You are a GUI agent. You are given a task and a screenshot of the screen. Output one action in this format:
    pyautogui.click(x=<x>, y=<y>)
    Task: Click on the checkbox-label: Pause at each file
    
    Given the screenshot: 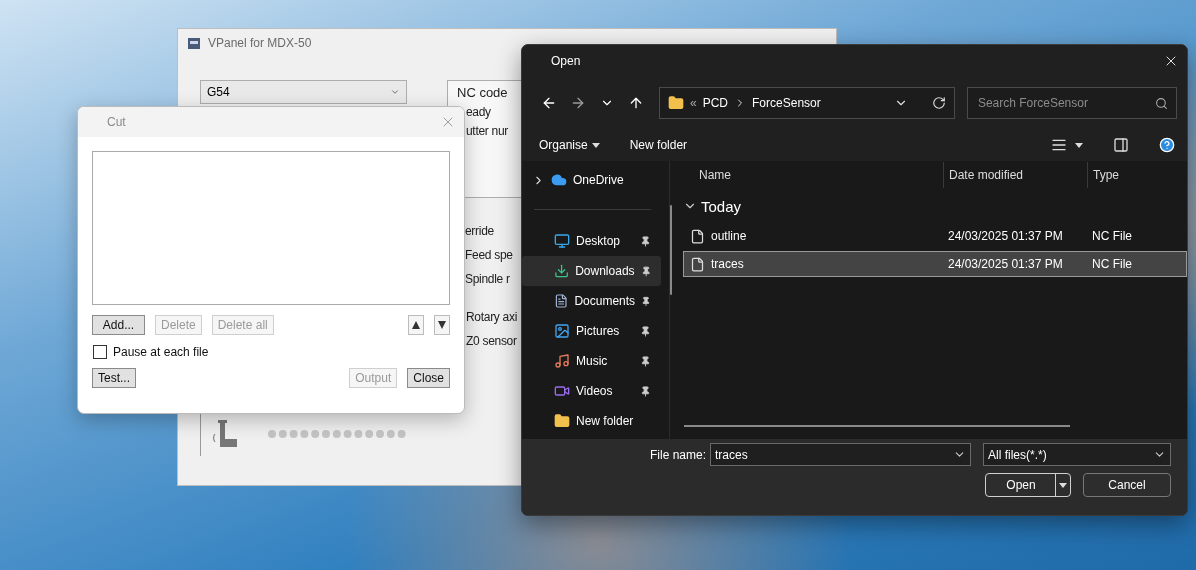 What is the action you would take?
    pyautogui.click(x=161, y=352)
    